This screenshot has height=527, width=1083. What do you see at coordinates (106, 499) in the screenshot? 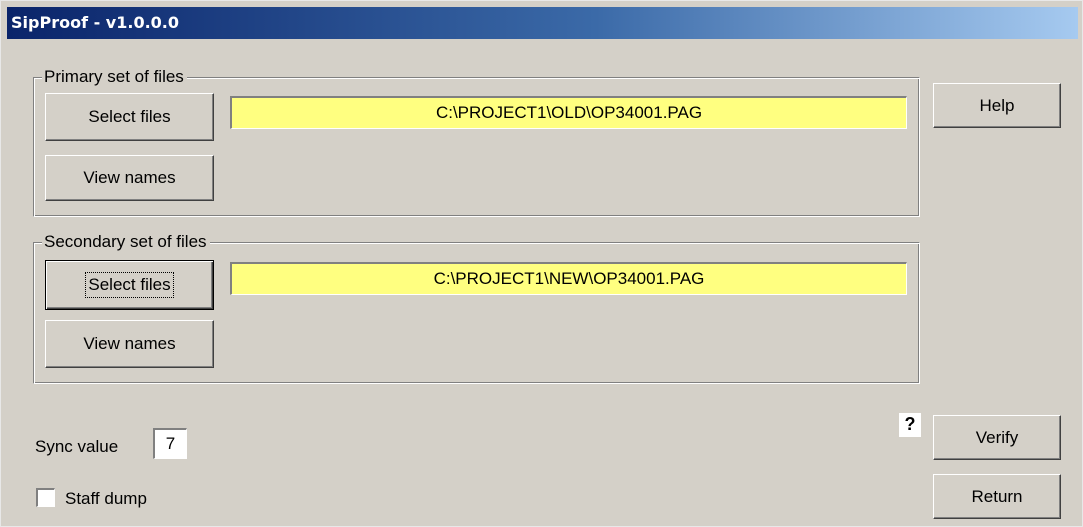
I see `staff-dump-label: Staff dump` at bounding box center [106, 499].